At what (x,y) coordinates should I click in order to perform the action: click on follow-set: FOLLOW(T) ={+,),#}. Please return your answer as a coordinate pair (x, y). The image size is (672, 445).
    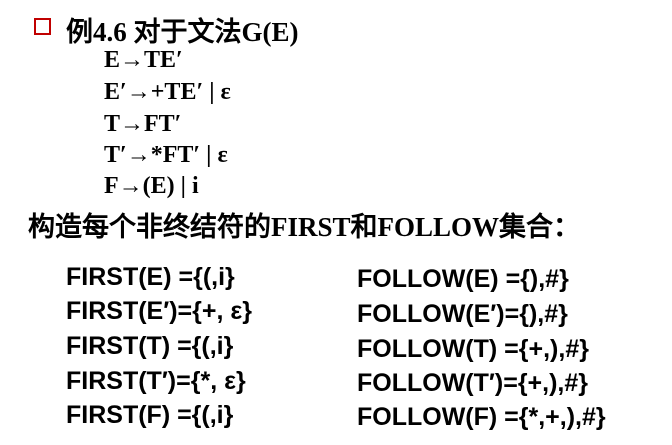
    Looking at the image, I should click on (473, 349).